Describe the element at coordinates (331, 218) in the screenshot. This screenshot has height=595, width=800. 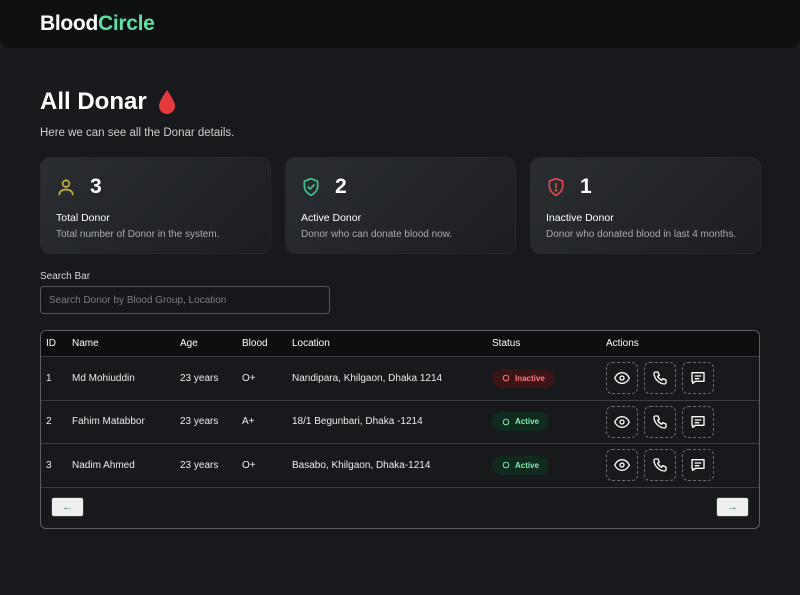
I see `stat-title: Active Donor` at that location.